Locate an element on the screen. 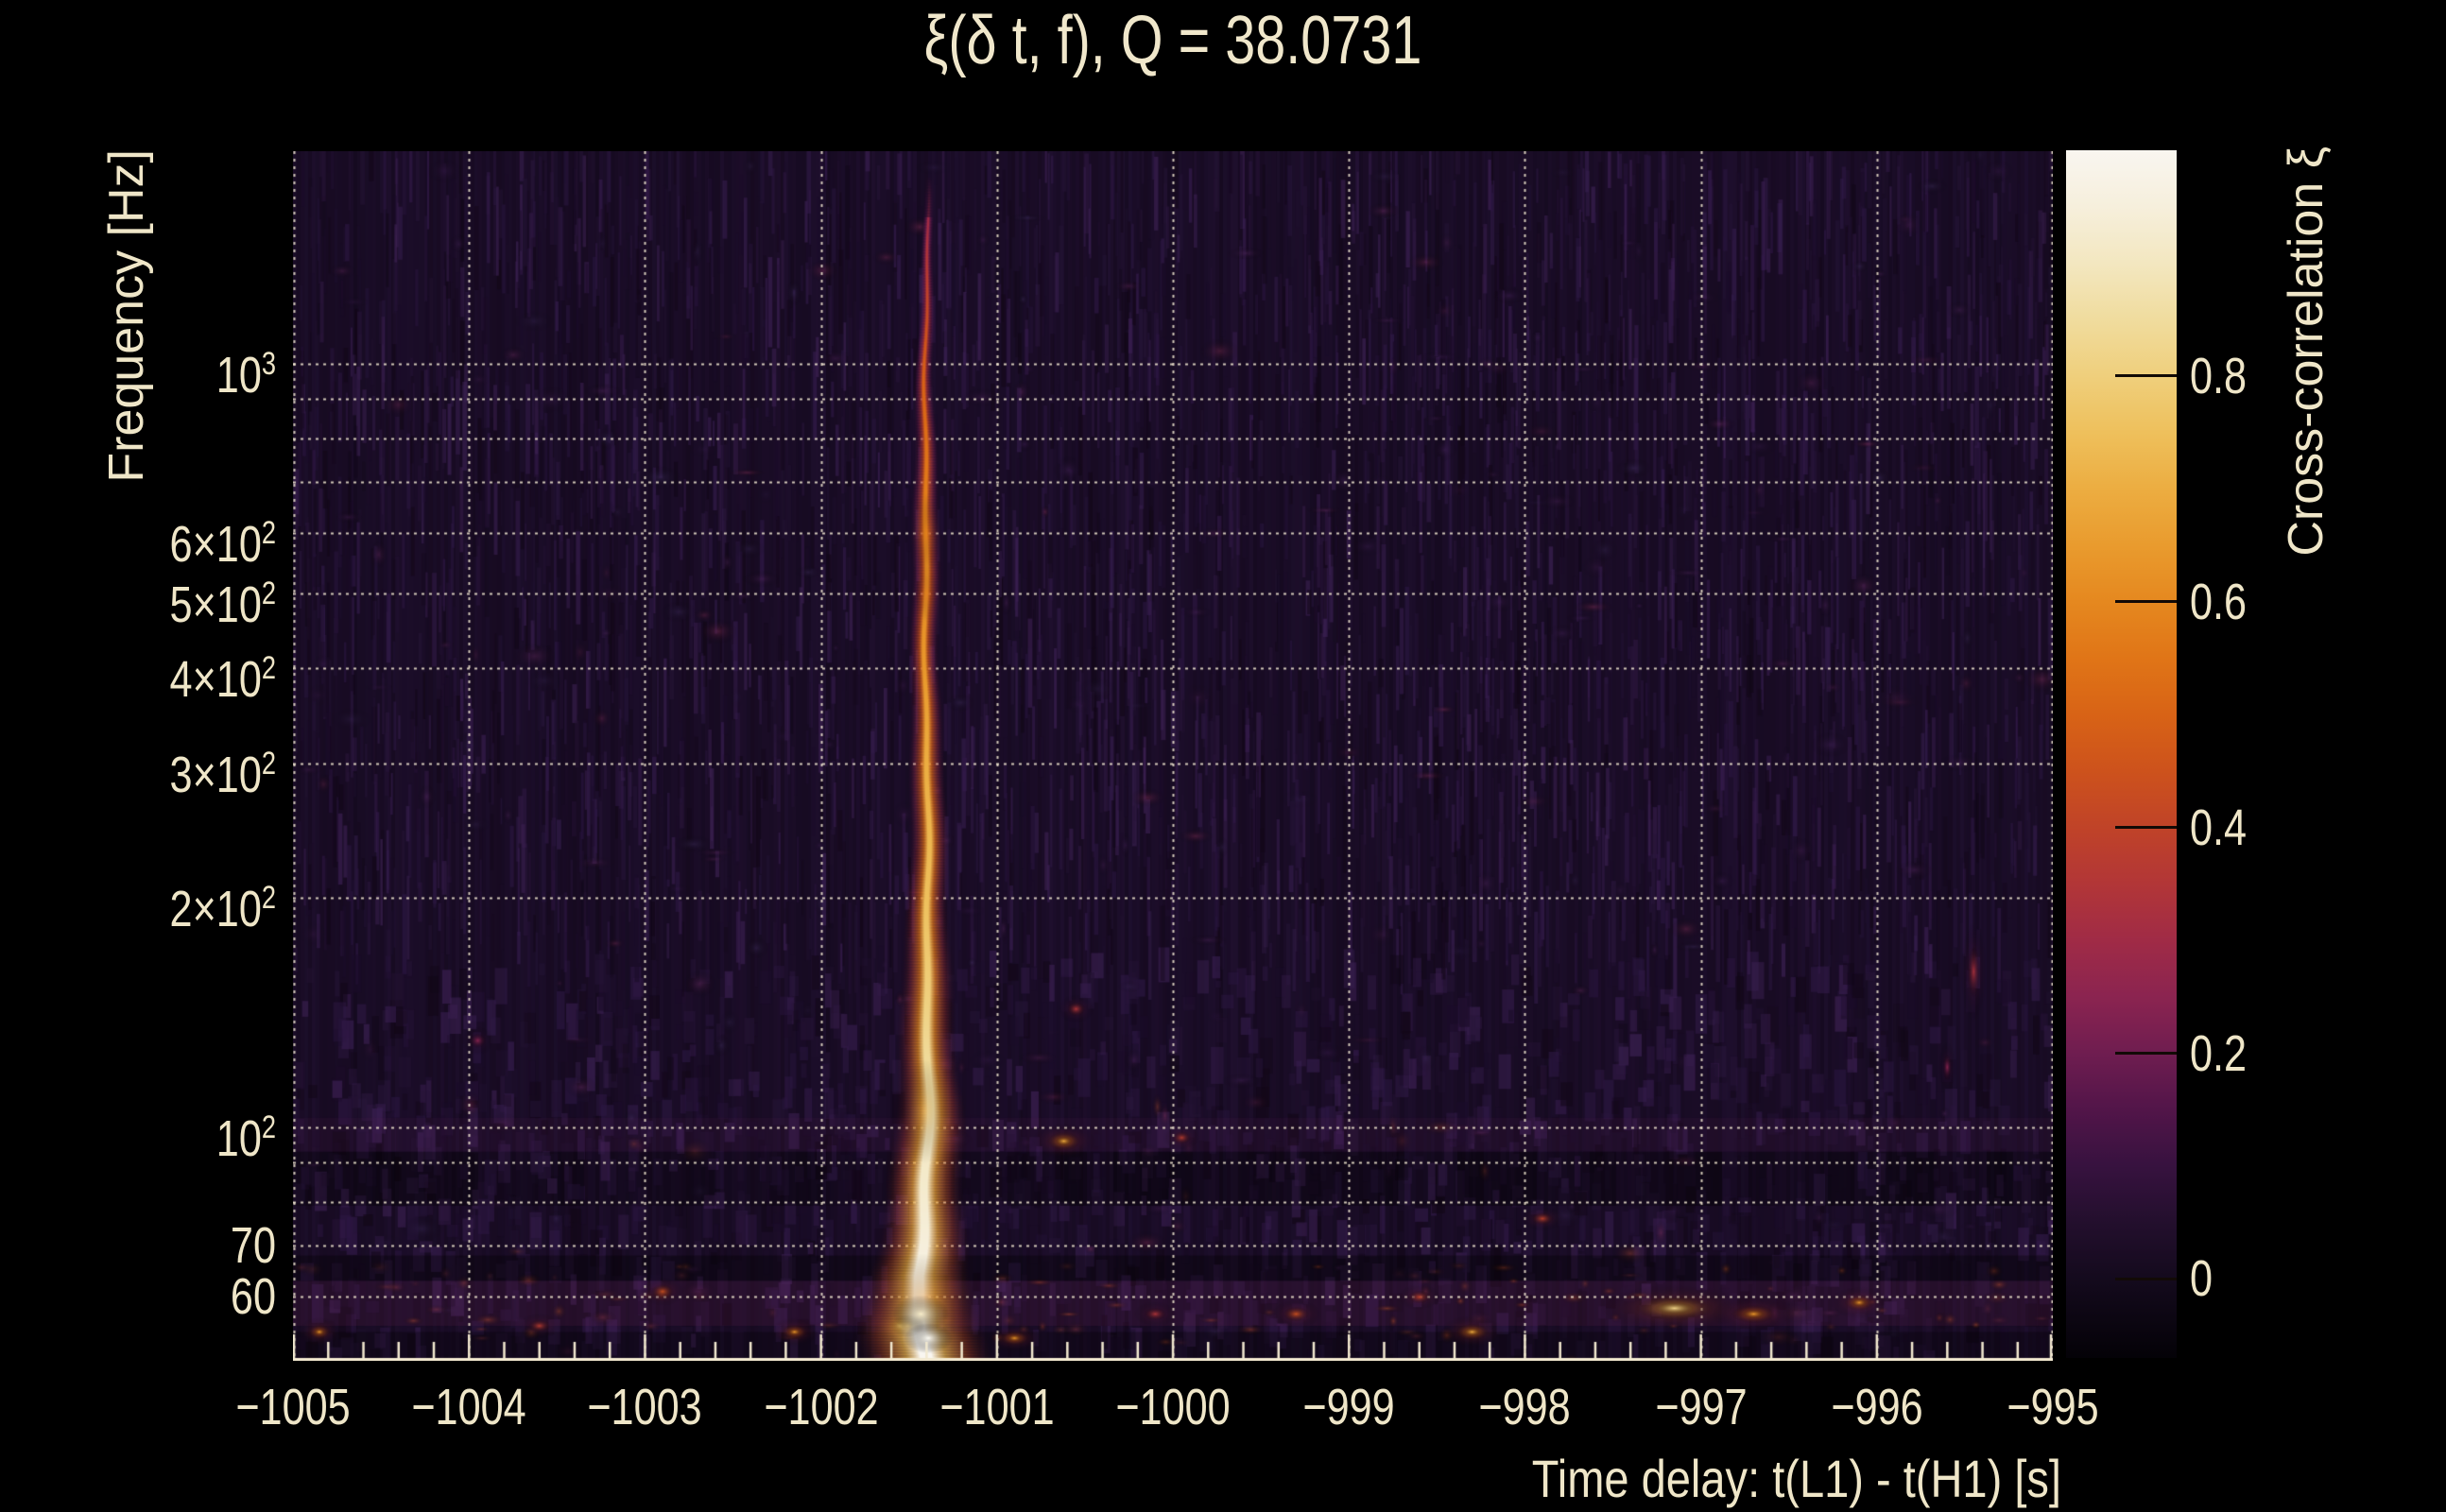 Image resolution: width=2446 pixels, height=1512 pixels. colorbar-gradient is located at coordinates (2121, 754).